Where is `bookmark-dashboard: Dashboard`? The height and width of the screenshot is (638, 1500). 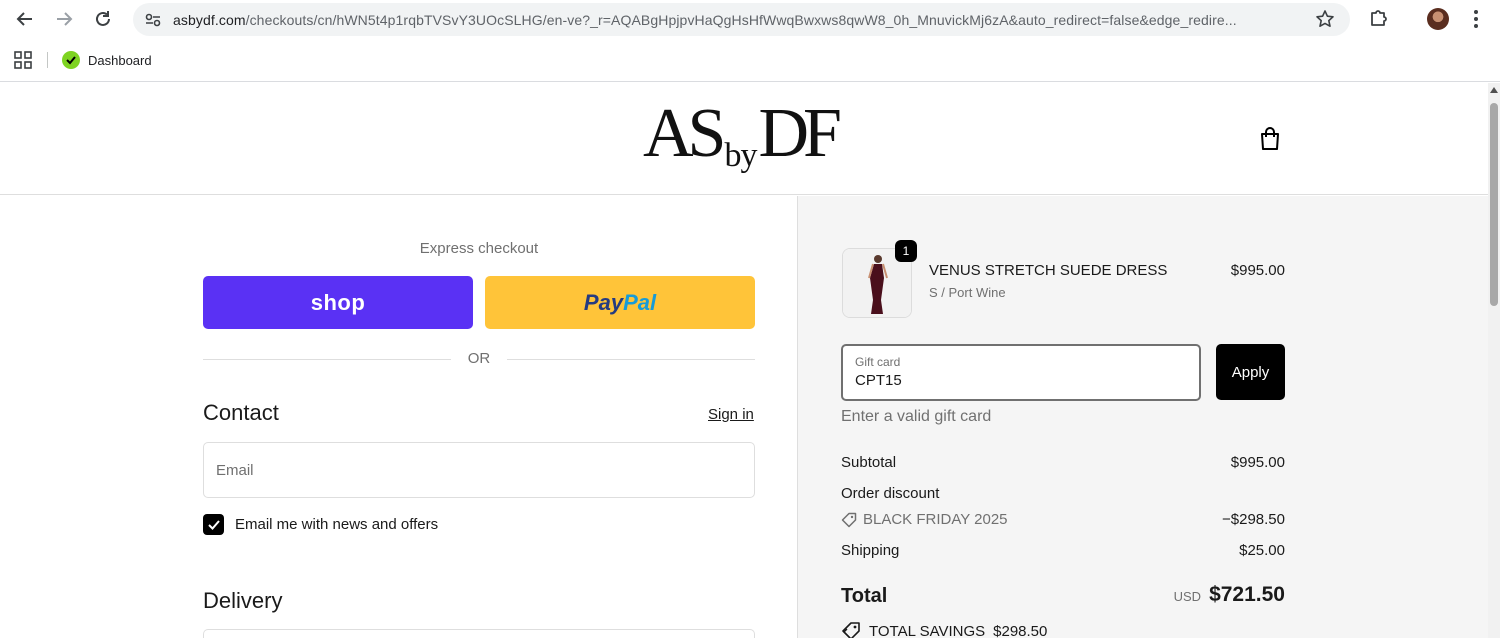
bookmark-dashboard: Dashboard is located at coordinates (107, 60).